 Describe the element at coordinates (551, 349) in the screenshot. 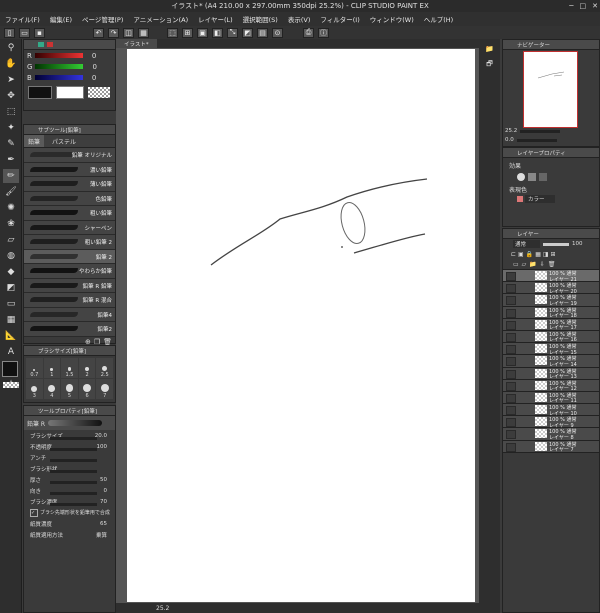

I see `layer-row: 100 % 通常 レイヤー 15` at that location.